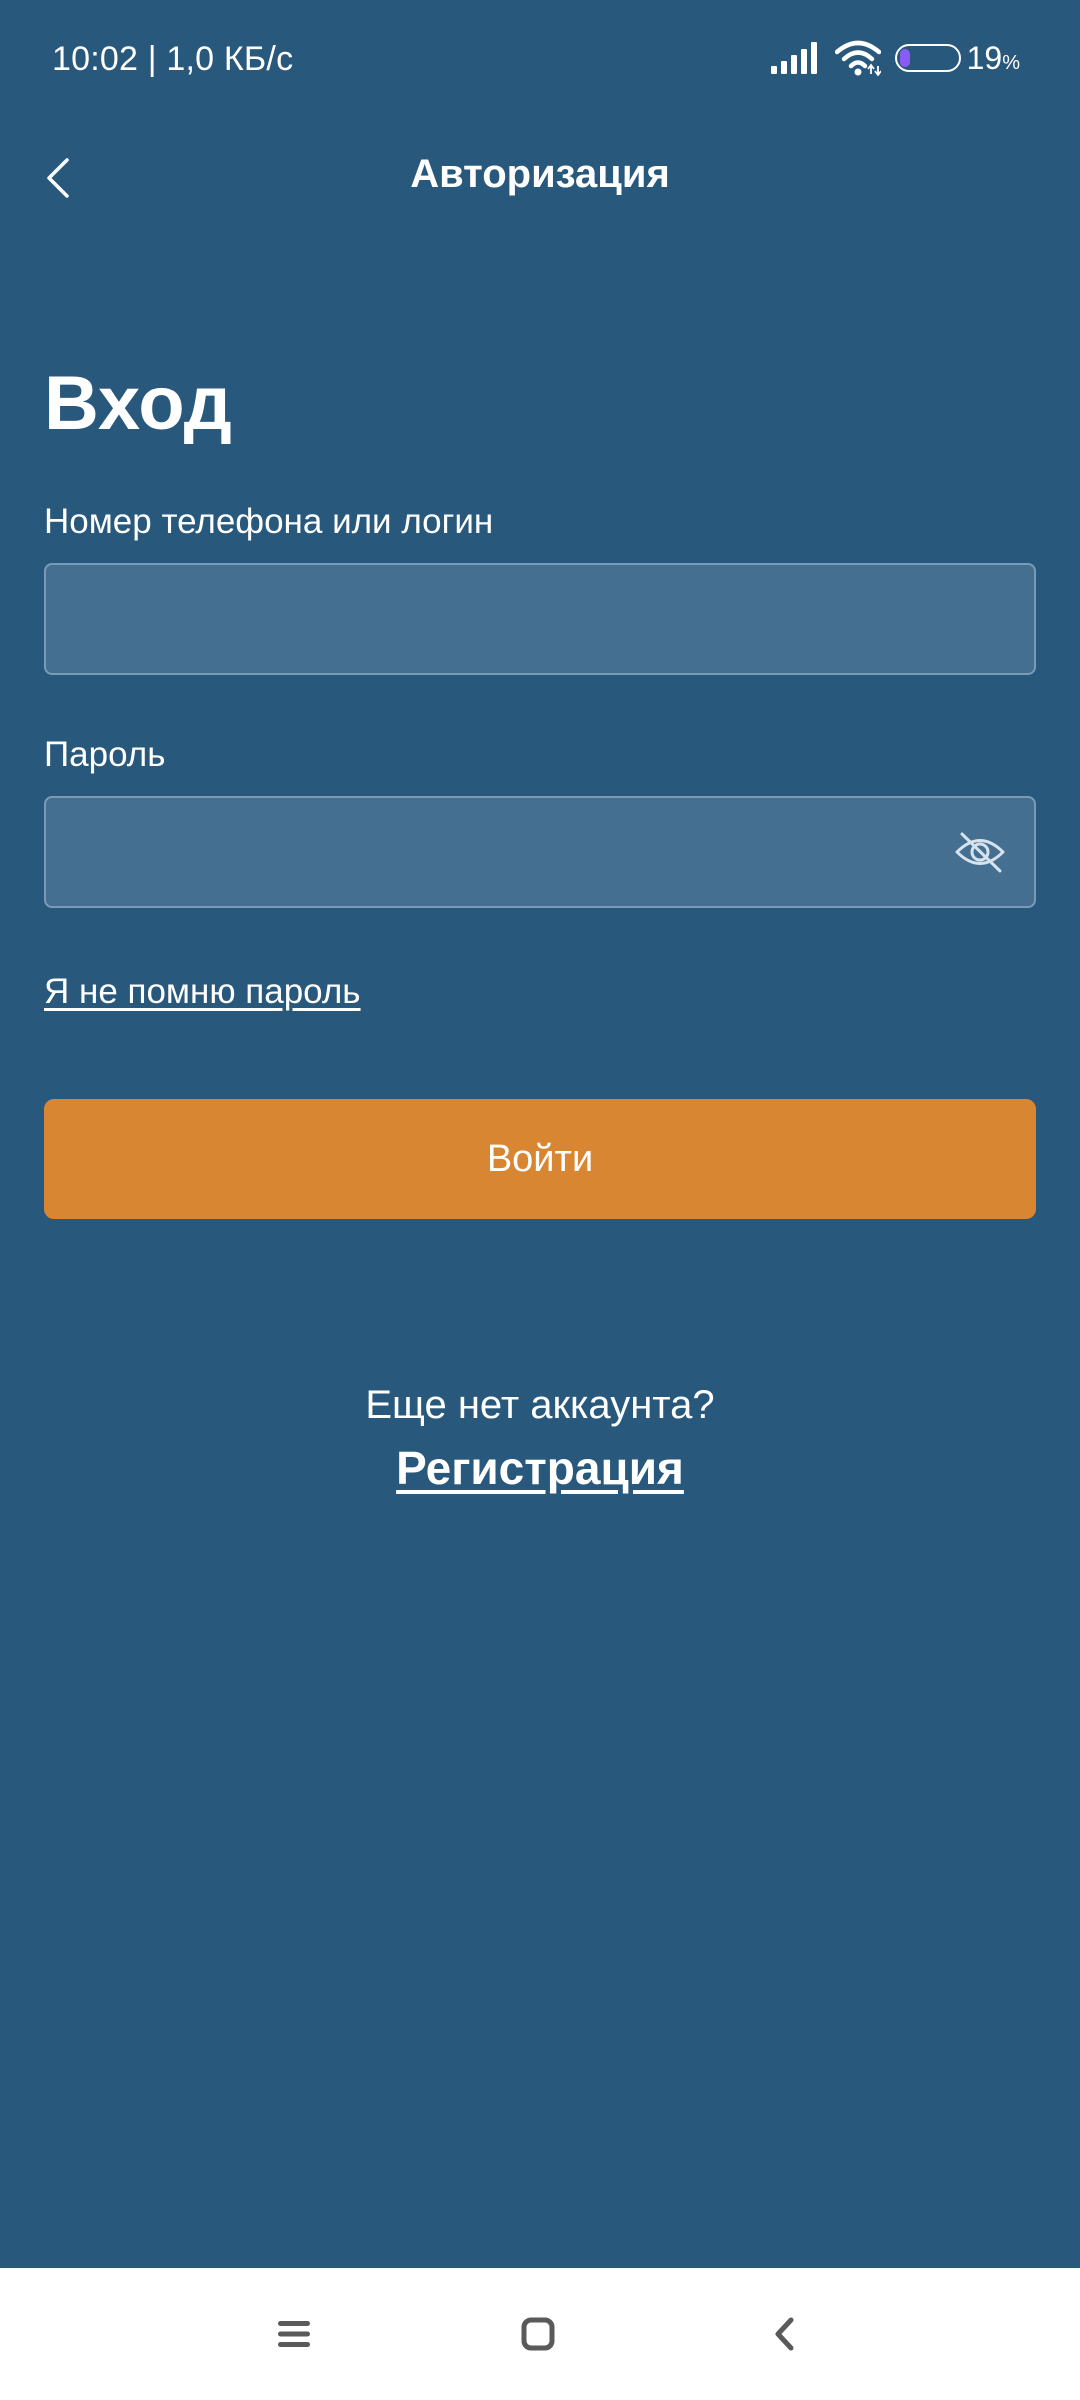 The width and height of the screenshot is (1080, 2400). I want to click on login-input, so click(540, 619).